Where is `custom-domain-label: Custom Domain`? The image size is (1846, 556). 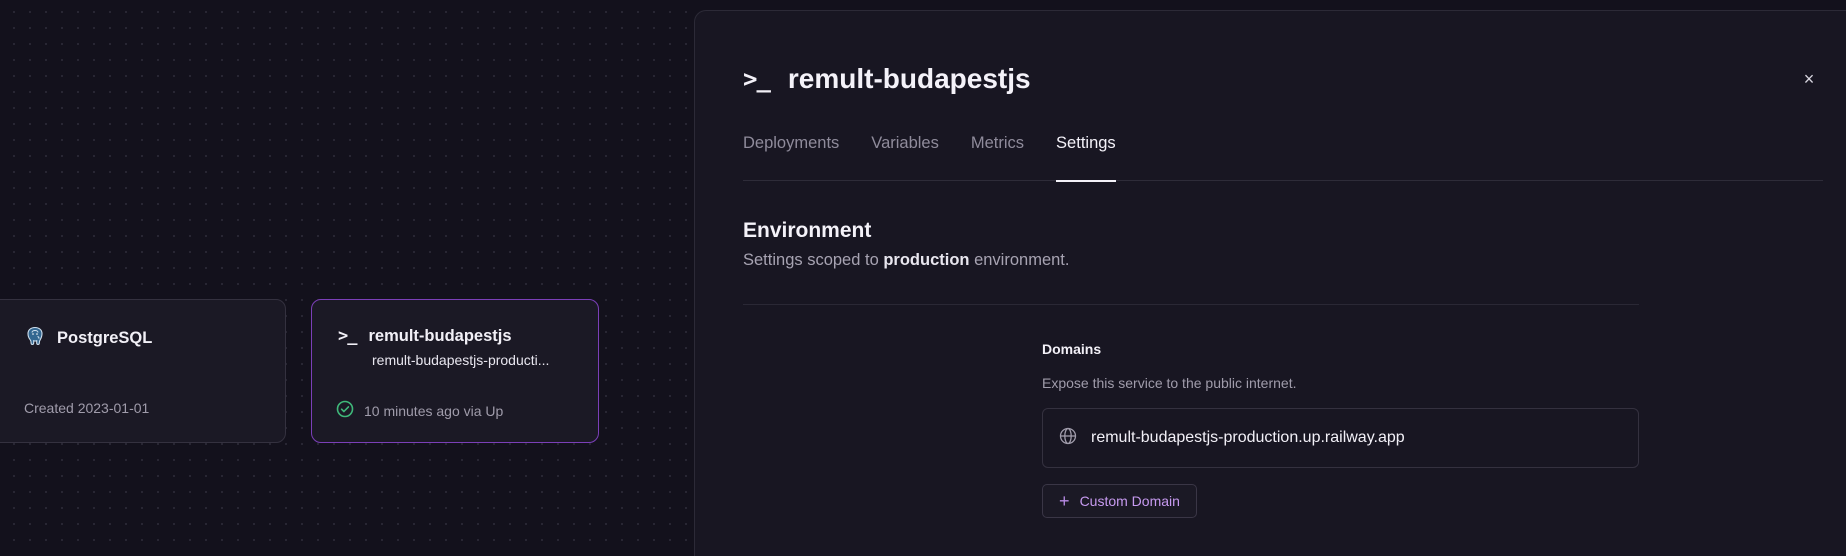 custom-domain-label: Custom Domain is located at coordinates (1129, 501).